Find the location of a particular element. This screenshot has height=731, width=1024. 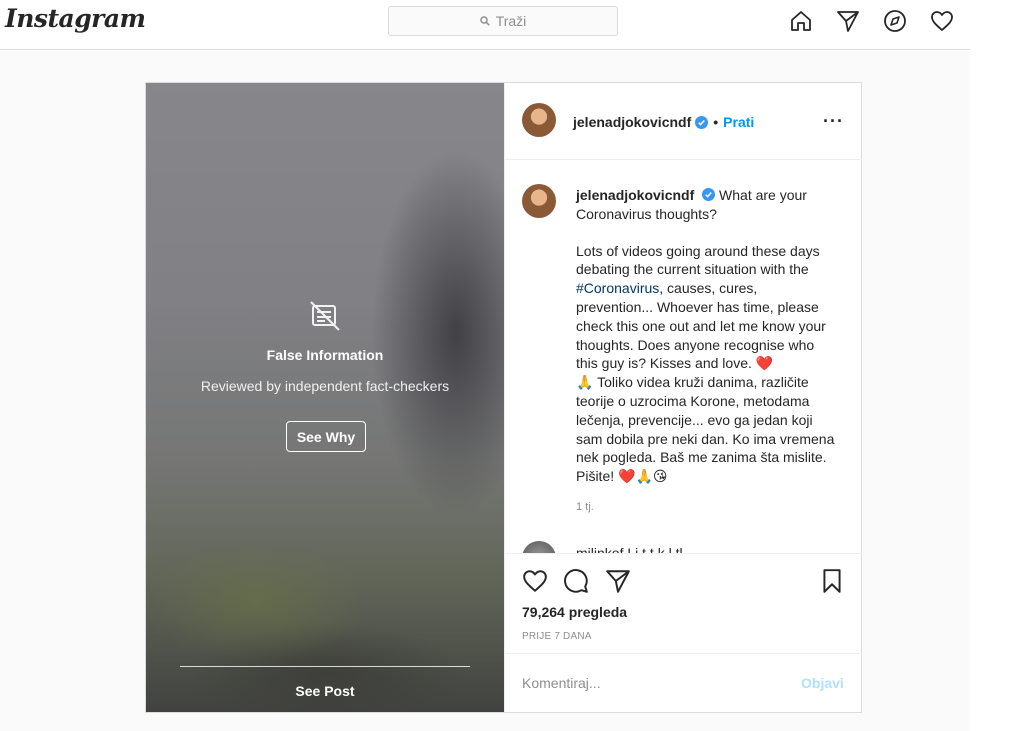

caption-avatar is located at coordinates (539, 201).